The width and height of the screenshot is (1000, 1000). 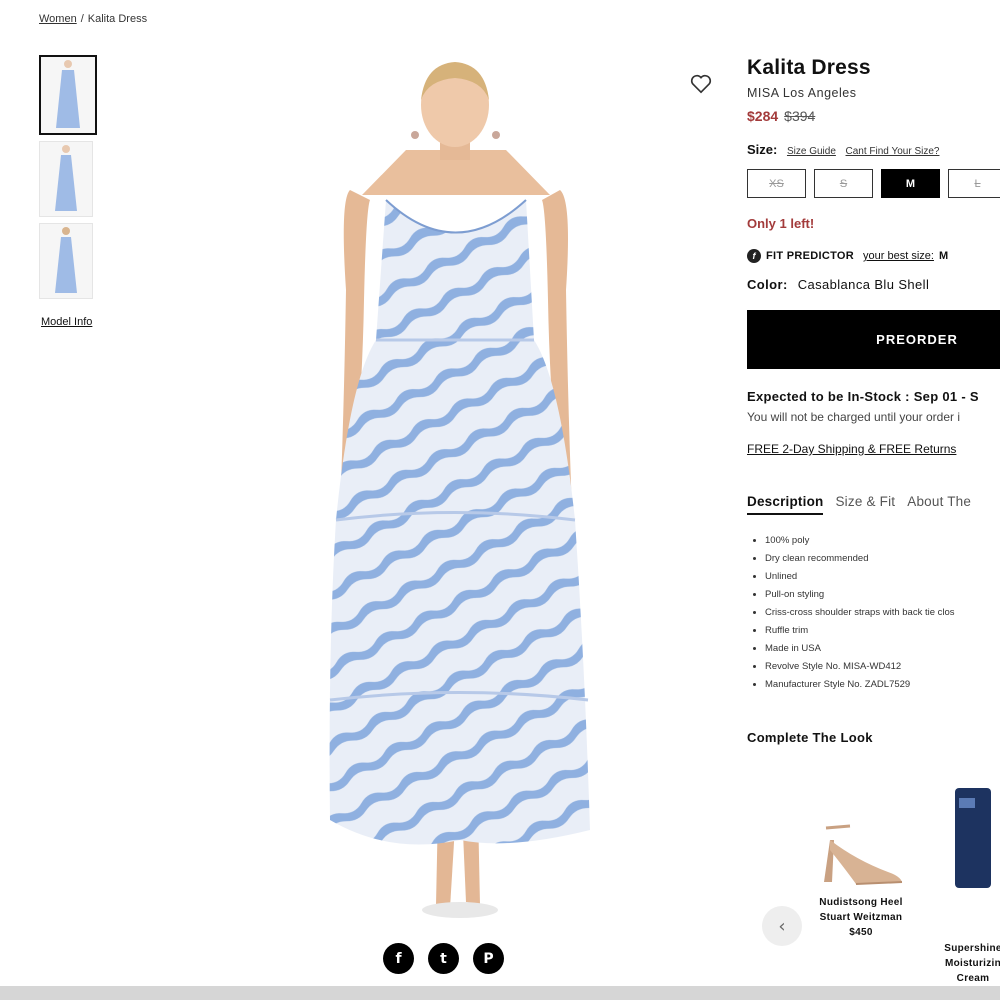 I want to click on look-item-price: $450, so click(x=861, y=932).